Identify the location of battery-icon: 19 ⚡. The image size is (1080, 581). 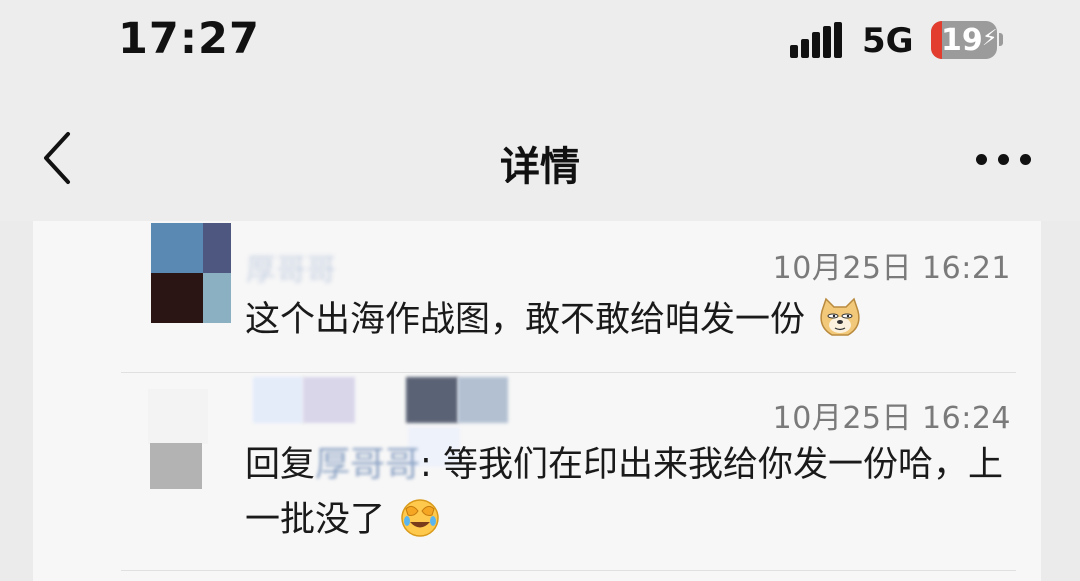
(964, 40).